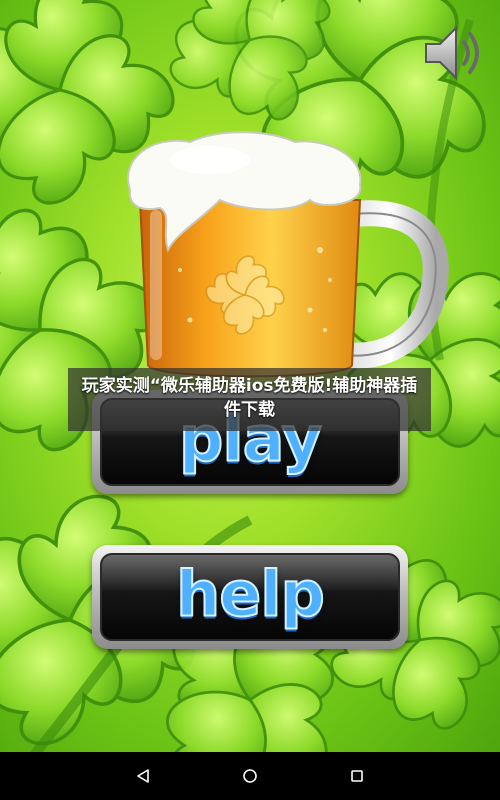  What do you see at coordinates (250, 594) in the screenshot?
I see `help-button-label: help` at bounding box center [250, 594].